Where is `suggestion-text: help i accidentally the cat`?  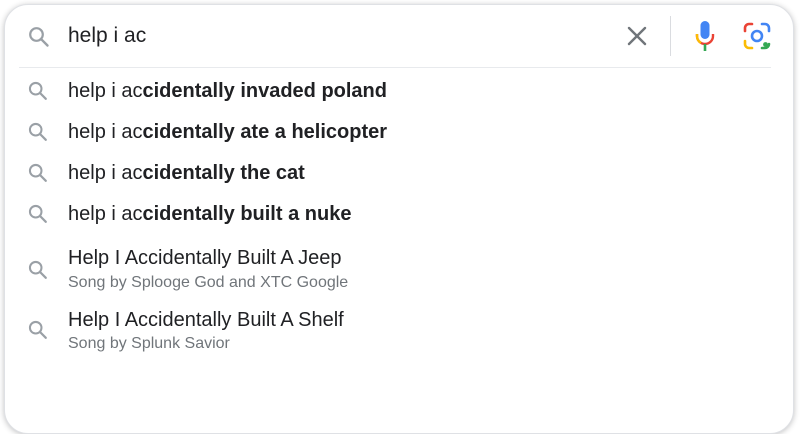
suggestion-text: help i accidentally the cat is located at coordinates (186, 173).